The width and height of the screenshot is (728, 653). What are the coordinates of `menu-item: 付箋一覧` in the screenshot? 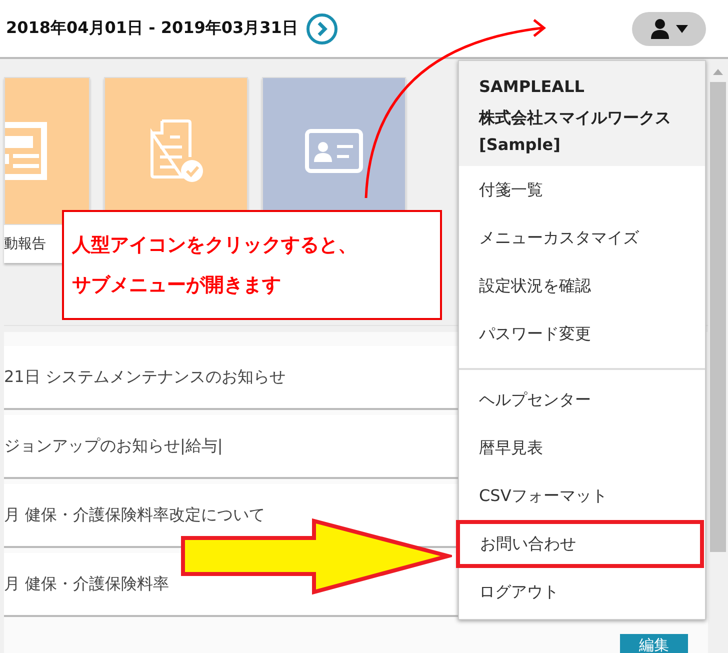 It's located at (582, 190).